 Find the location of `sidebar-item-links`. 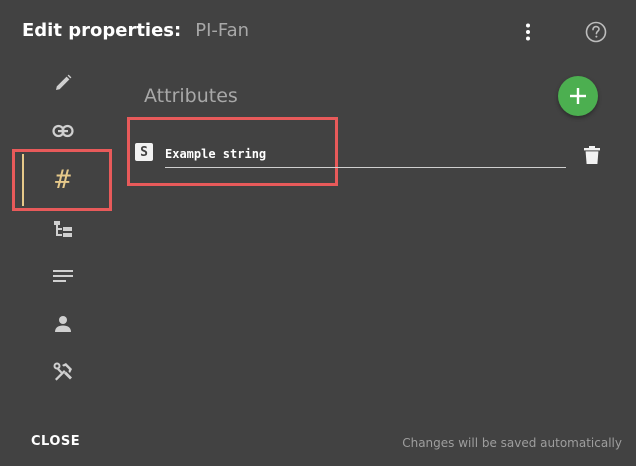

sidebar-item-links is located at coordinates (63, 131).